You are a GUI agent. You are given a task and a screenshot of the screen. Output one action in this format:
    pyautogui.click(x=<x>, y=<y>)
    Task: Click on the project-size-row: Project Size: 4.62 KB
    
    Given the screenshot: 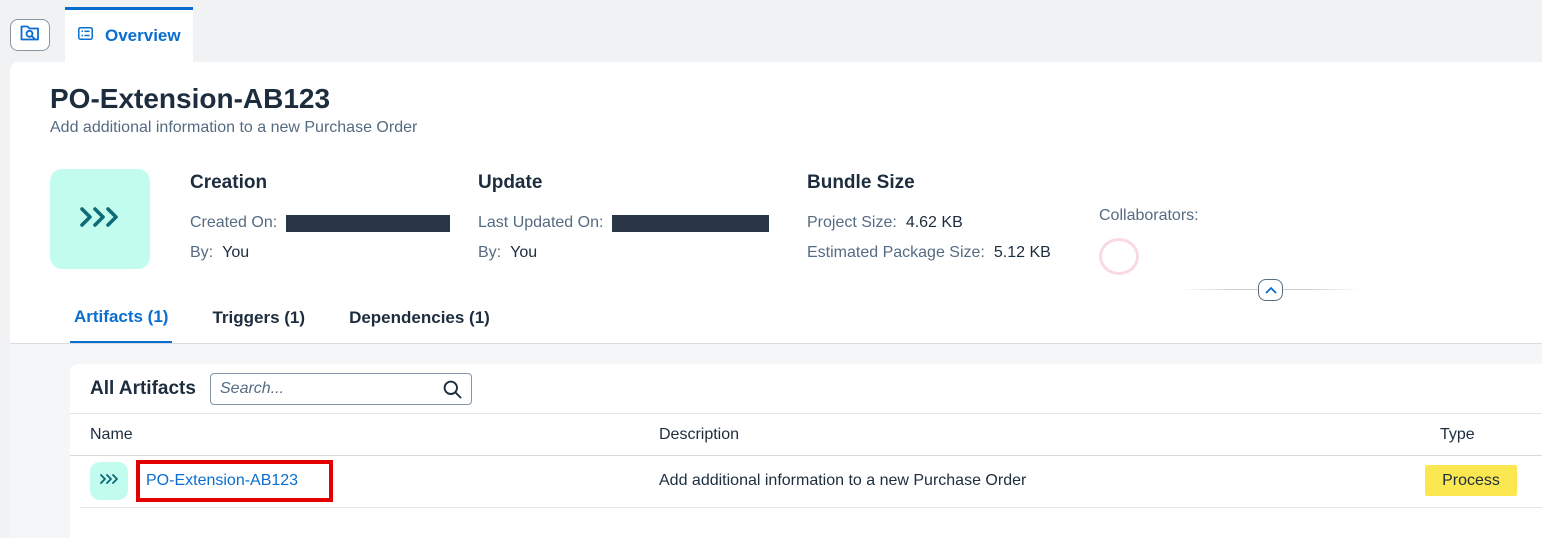 What is the action you would take?
    pyautogui.click(x=929, y=223)
    